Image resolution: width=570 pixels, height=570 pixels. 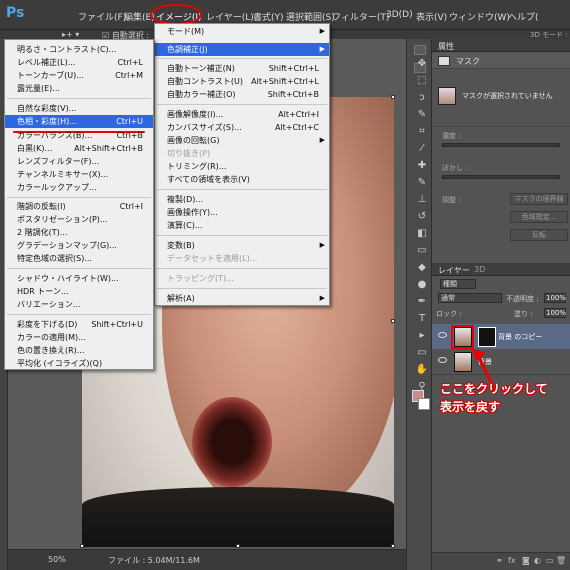 I want to click on hand-tool-icon: ✋, so click(x=422, y=369).